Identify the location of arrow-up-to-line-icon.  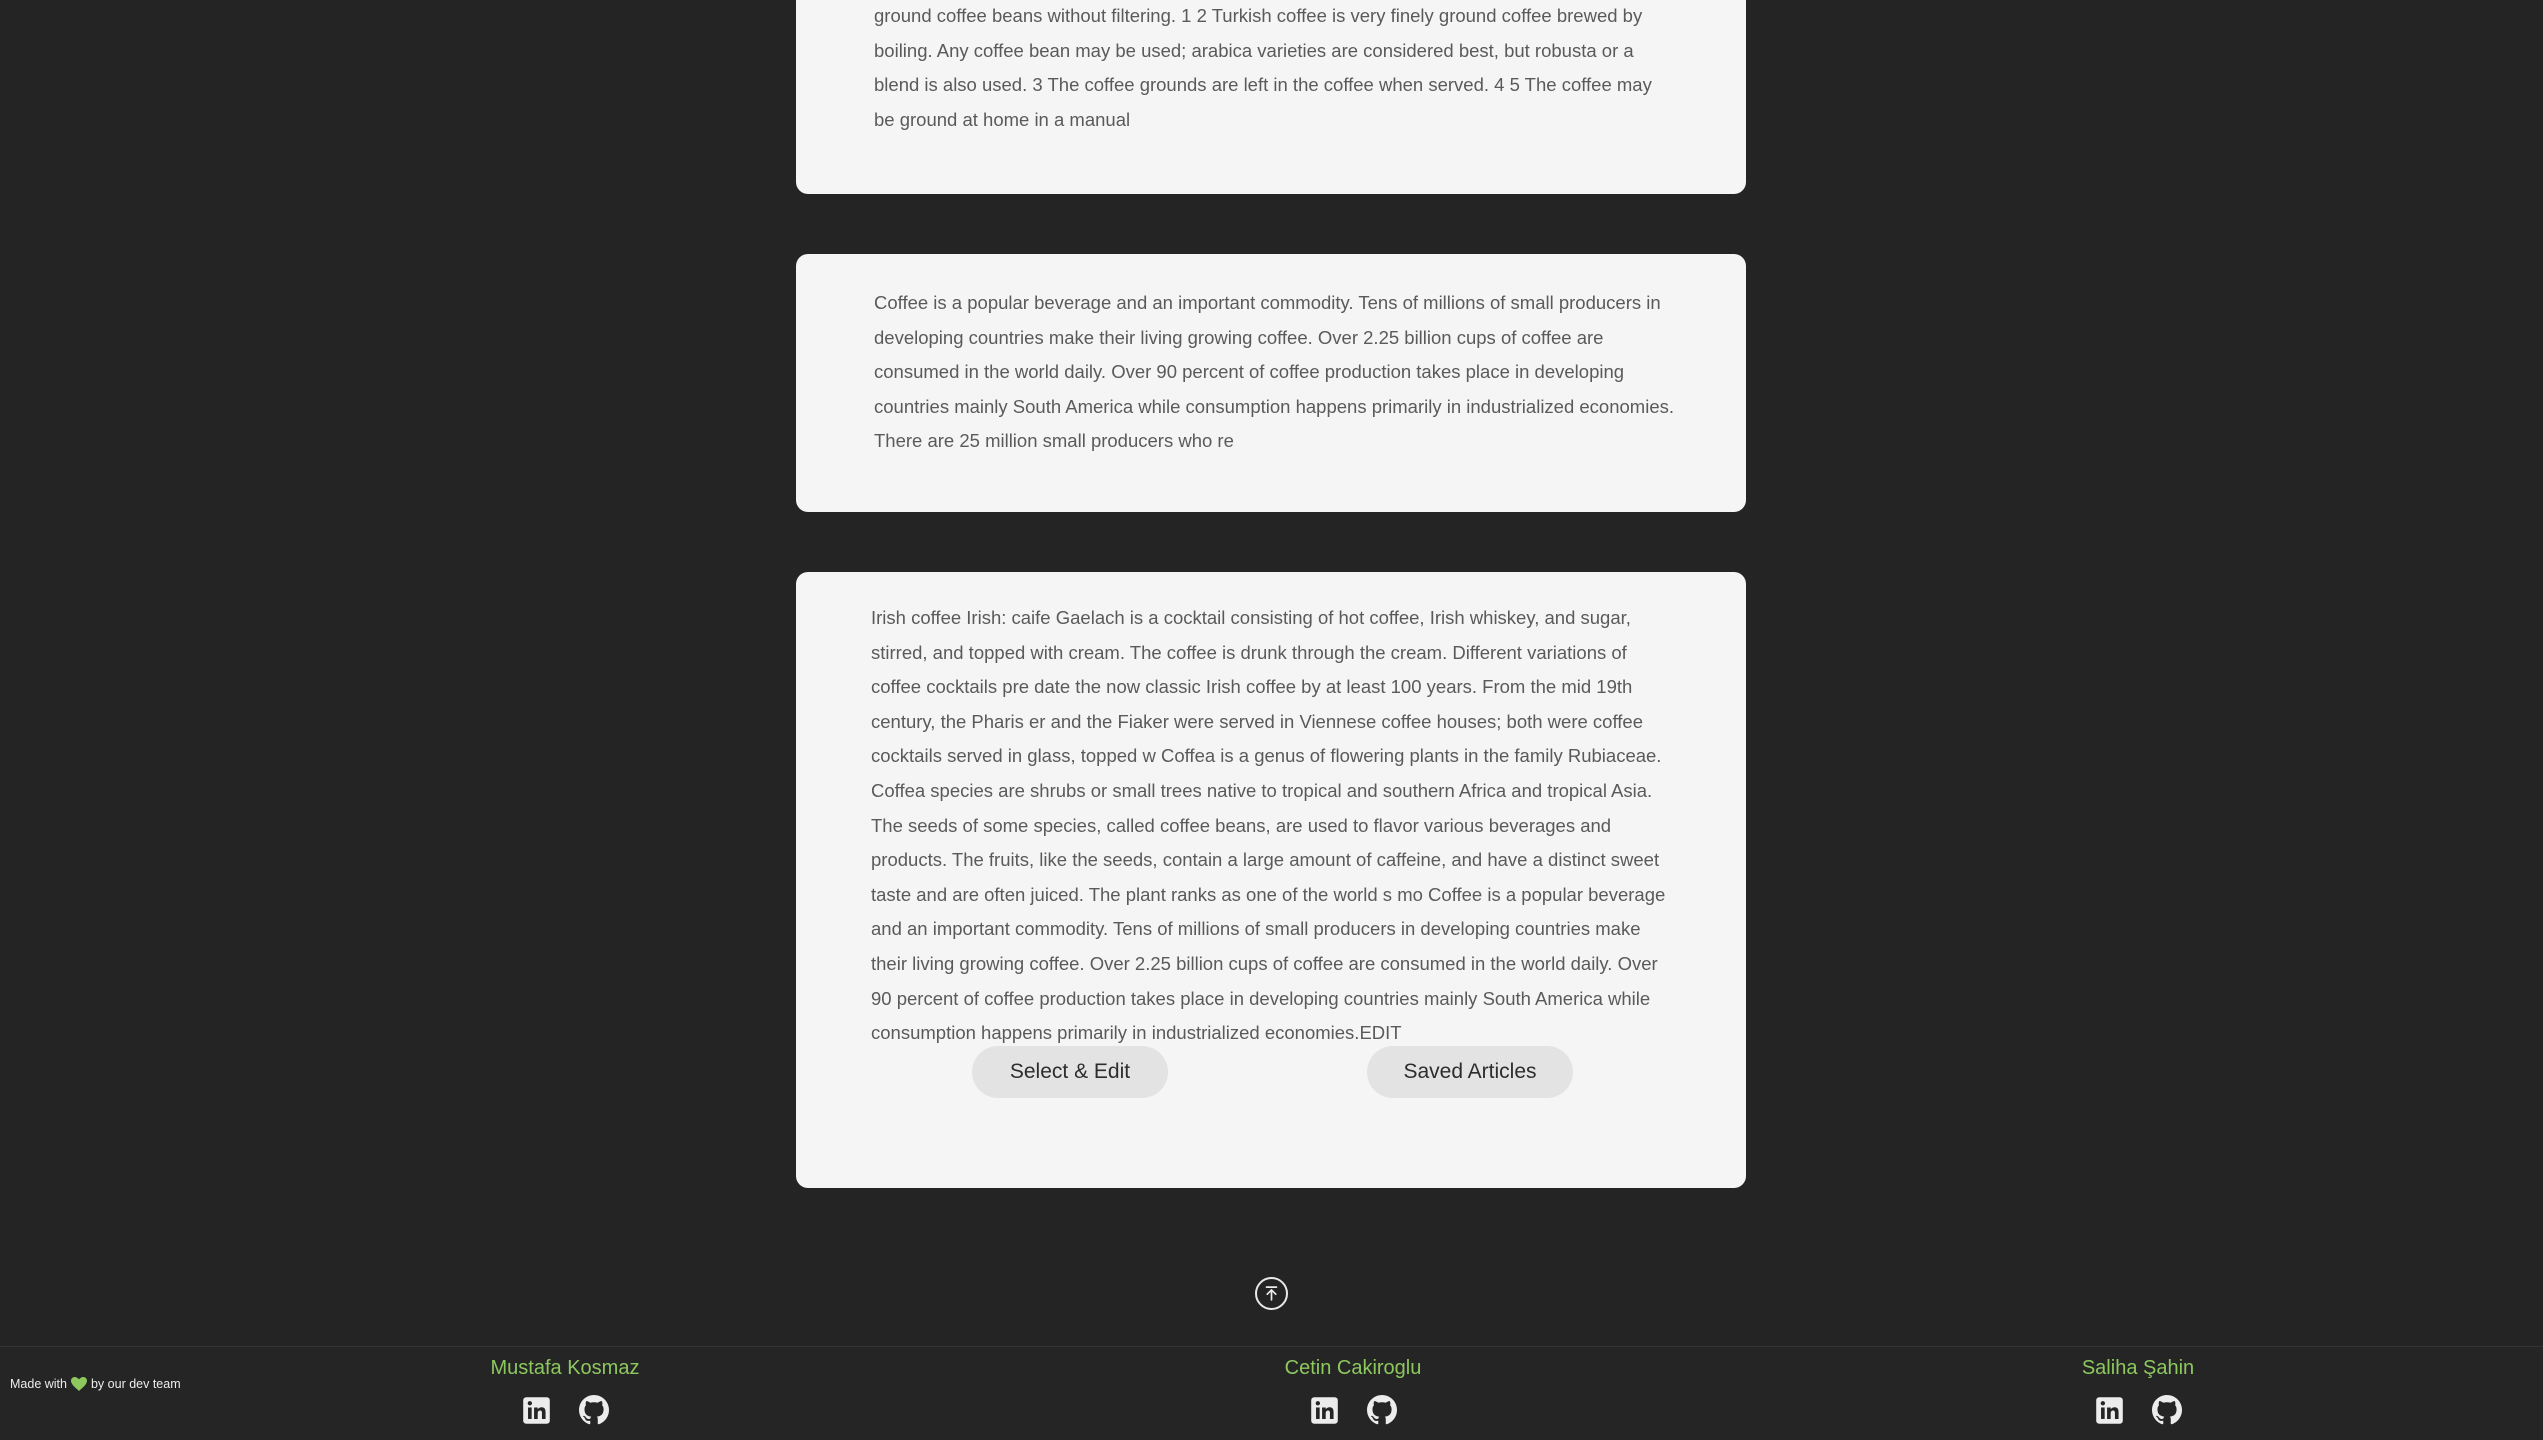
(1271, 1293).